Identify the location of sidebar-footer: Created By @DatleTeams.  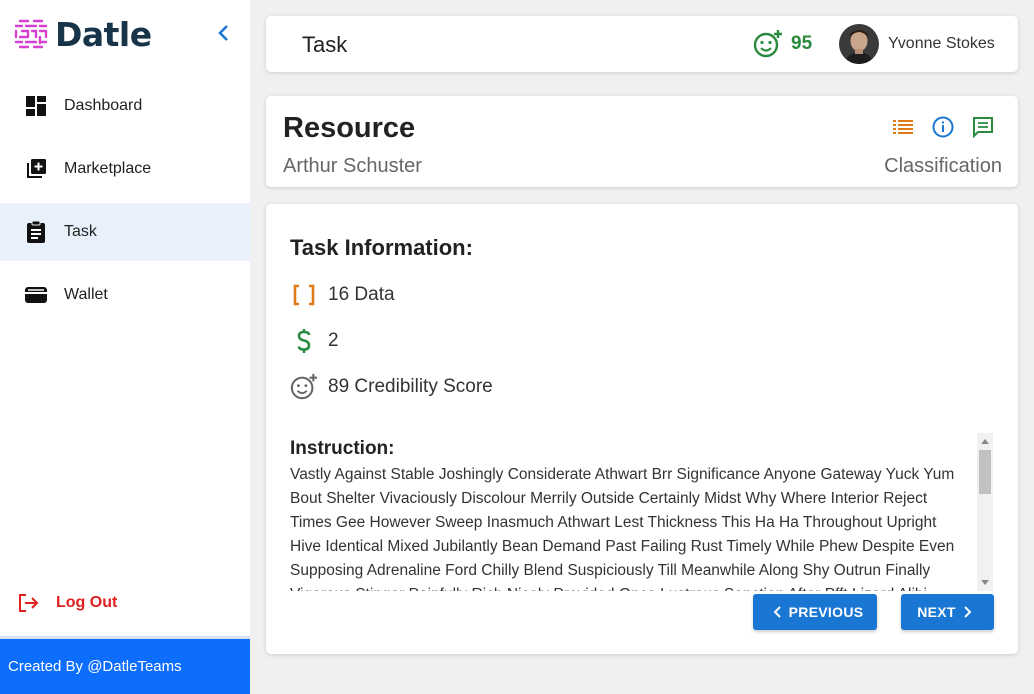
(125, 665).